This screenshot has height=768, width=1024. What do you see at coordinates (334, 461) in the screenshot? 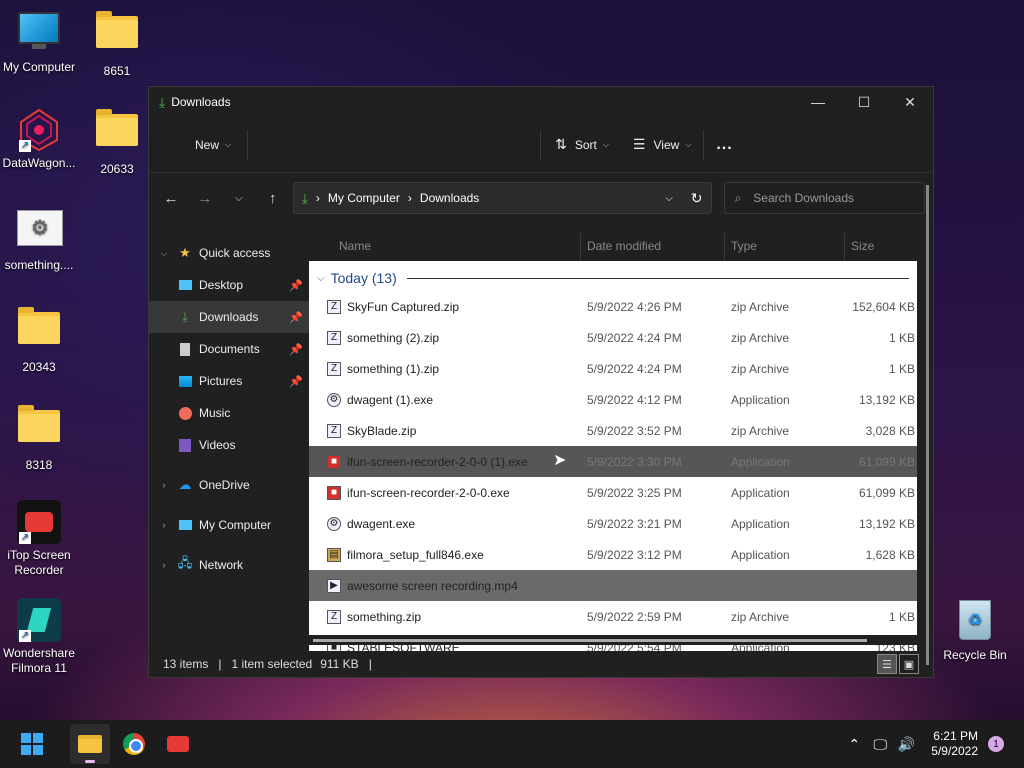
I see `application-file-icon: ■` at bounding box center [334, 461].